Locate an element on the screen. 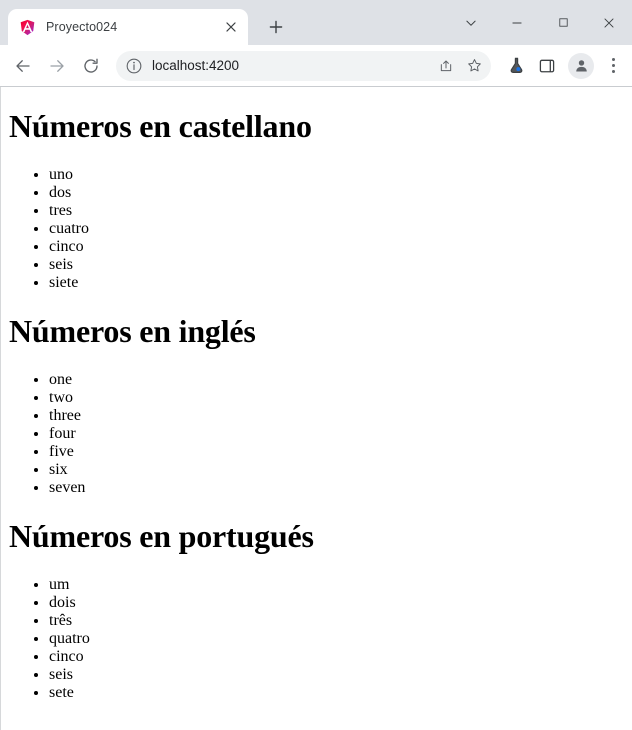  arrow-left-icon is located at coordinates (23, 65).